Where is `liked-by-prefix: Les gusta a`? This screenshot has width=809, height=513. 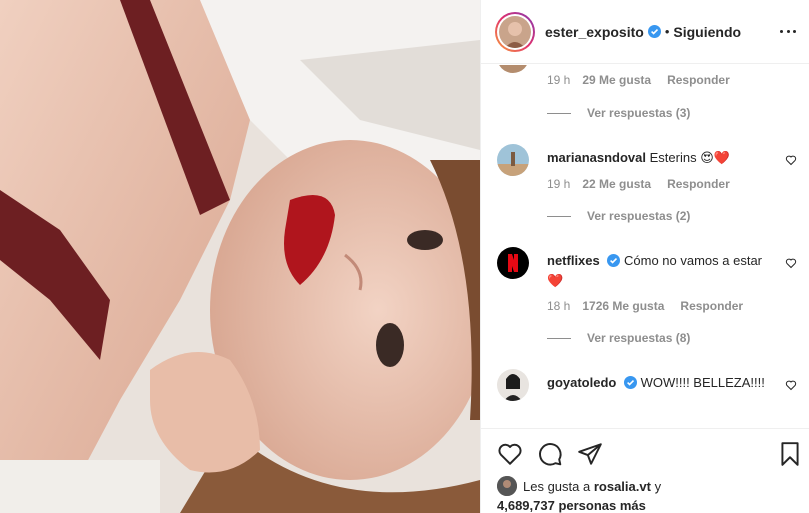 liked-by-prefix: Les gusta a is located at coordinates (557, 486).